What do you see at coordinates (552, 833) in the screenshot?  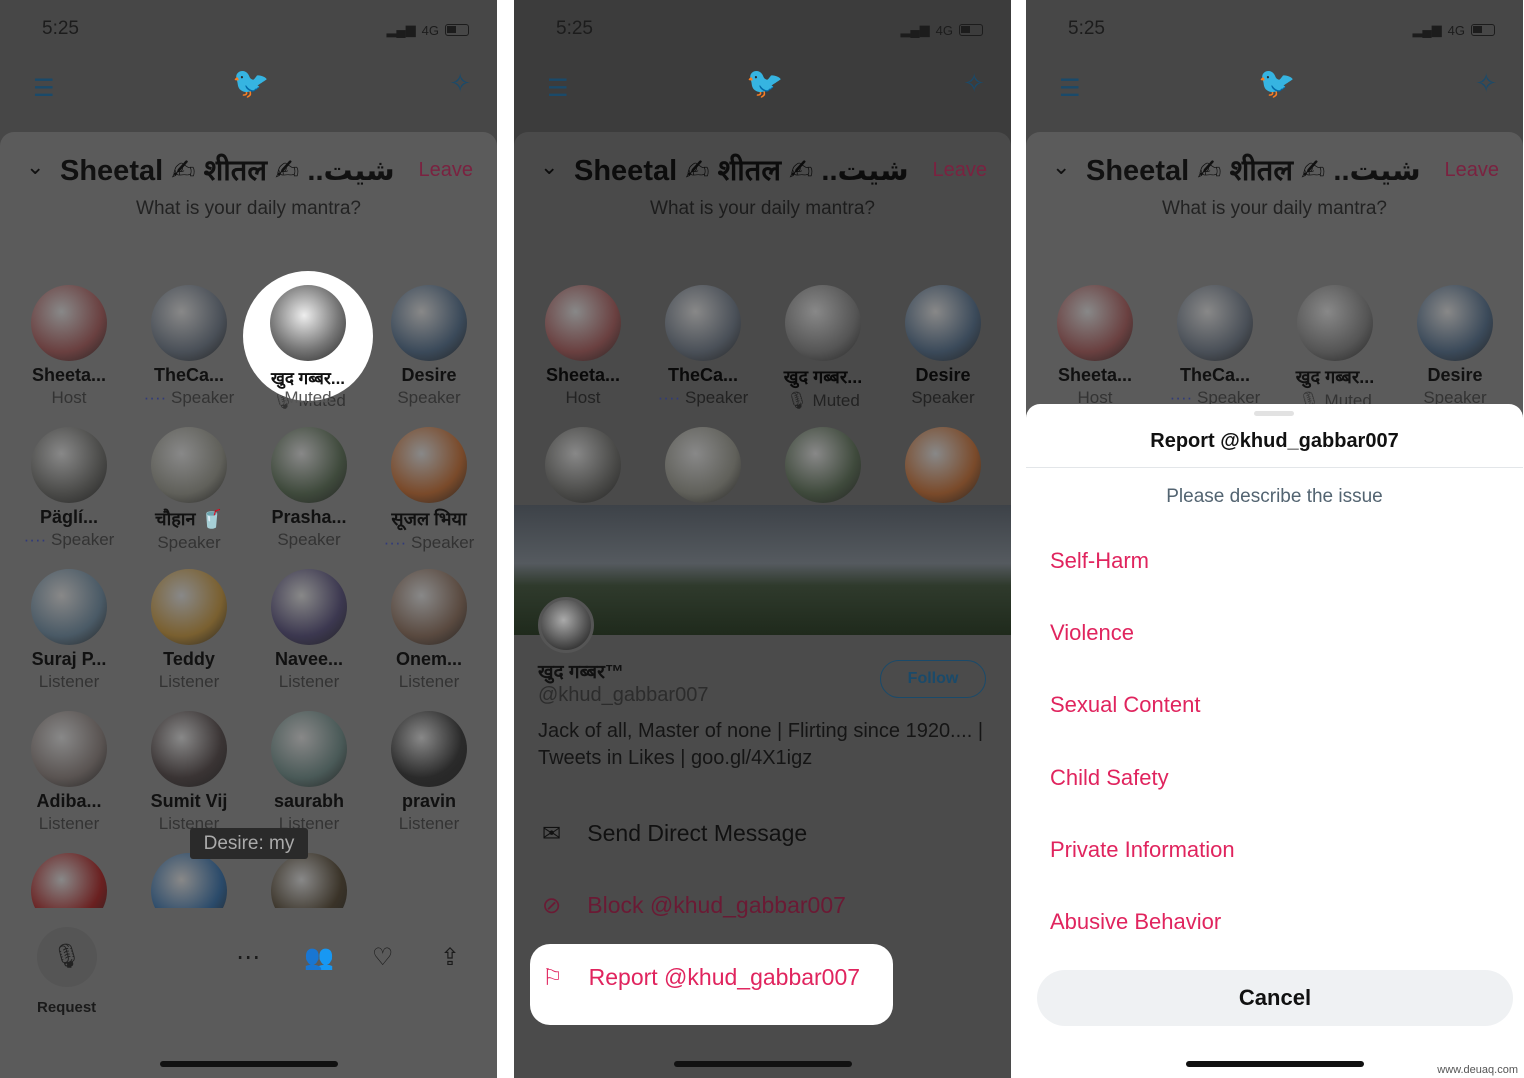 I see `mail-icon: ✉` at bounding box center [552, 833].